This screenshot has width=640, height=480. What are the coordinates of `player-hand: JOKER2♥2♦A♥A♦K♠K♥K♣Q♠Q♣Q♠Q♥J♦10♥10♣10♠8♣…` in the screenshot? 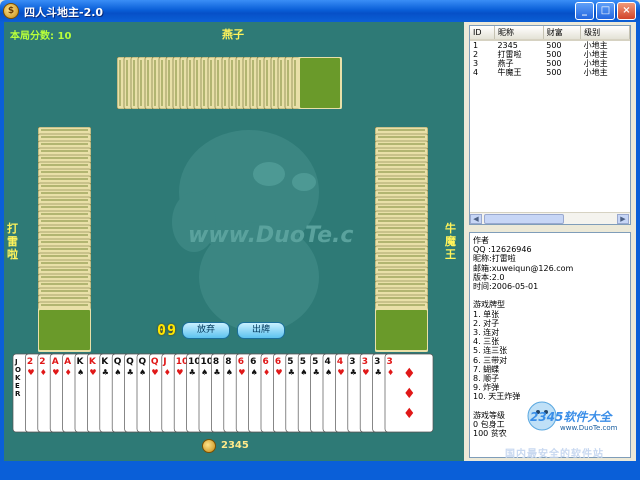 It's located at (232, 393).